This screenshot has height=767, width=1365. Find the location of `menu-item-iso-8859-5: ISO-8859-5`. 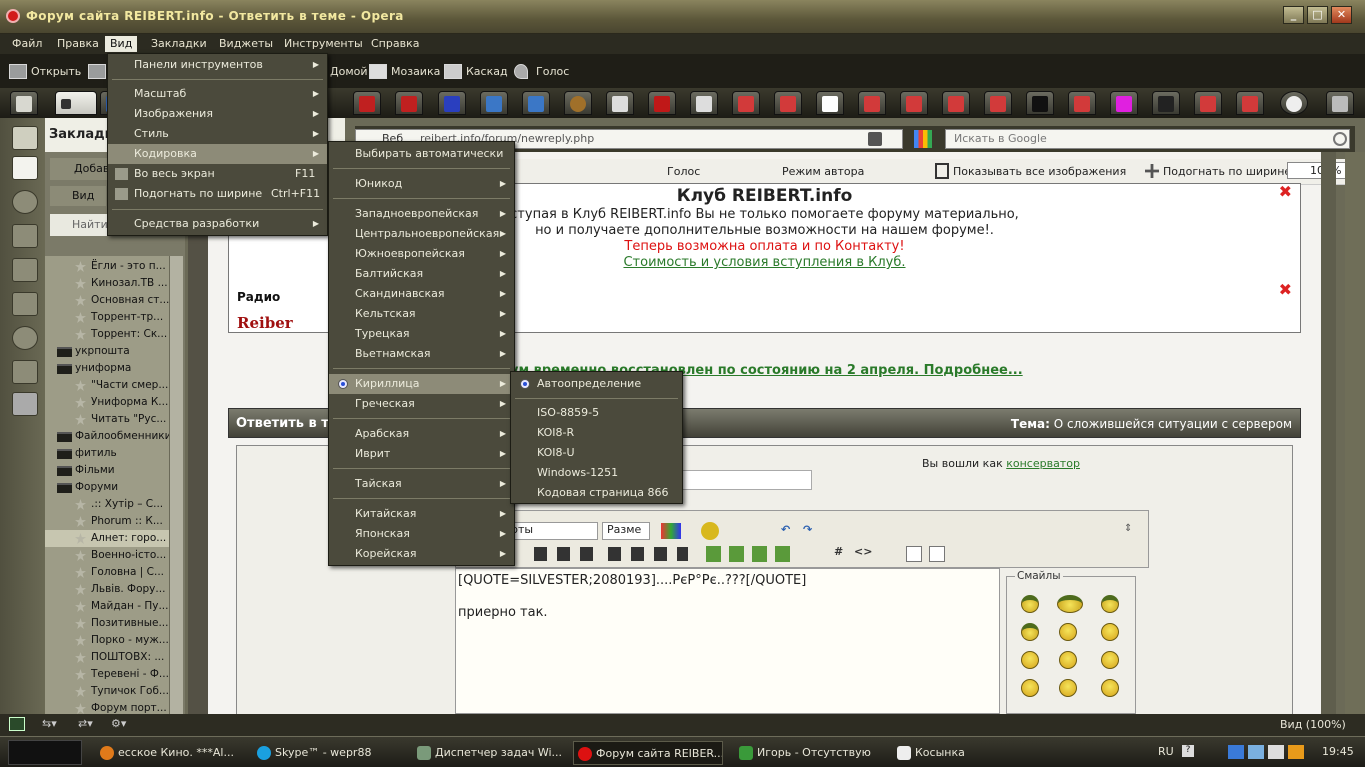

menu-item-iso-8859-5: ISO-8859-5 is located at coordinates (596, 413).